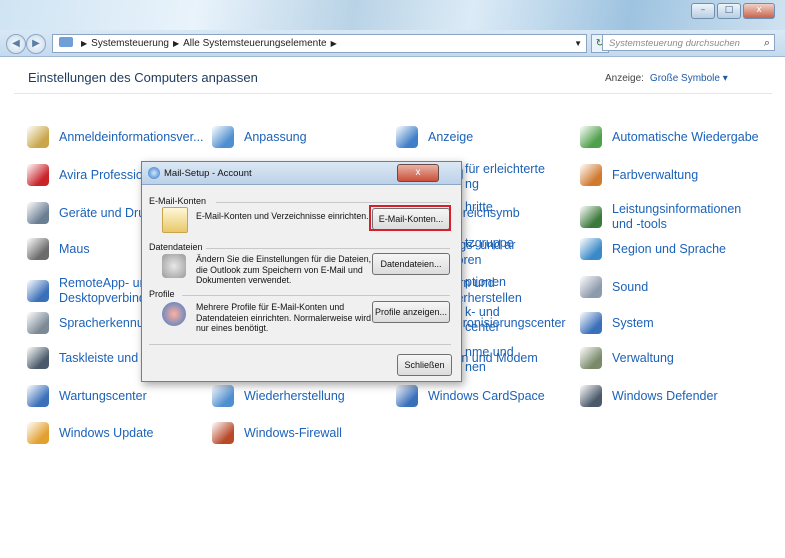 This screenshot has height=558, width=785. What do you see at coordinates (630, 286) in the screenshot?
I see `control-panel-item-label: Sound` at bounding box center [630, 286].